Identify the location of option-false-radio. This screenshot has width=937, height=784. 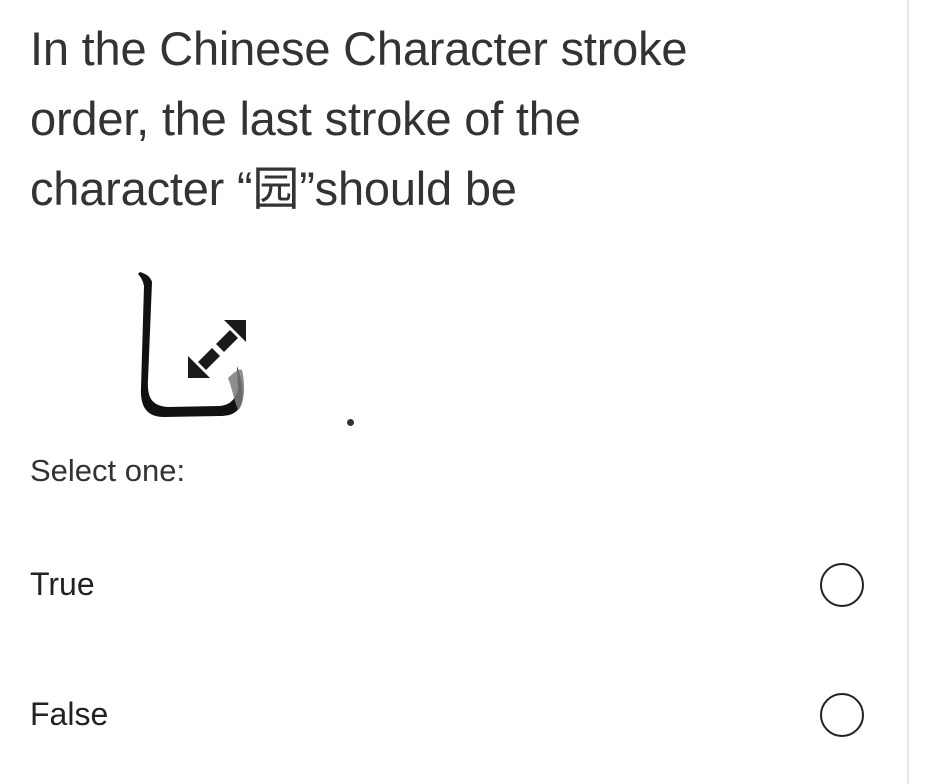
(842, 715).